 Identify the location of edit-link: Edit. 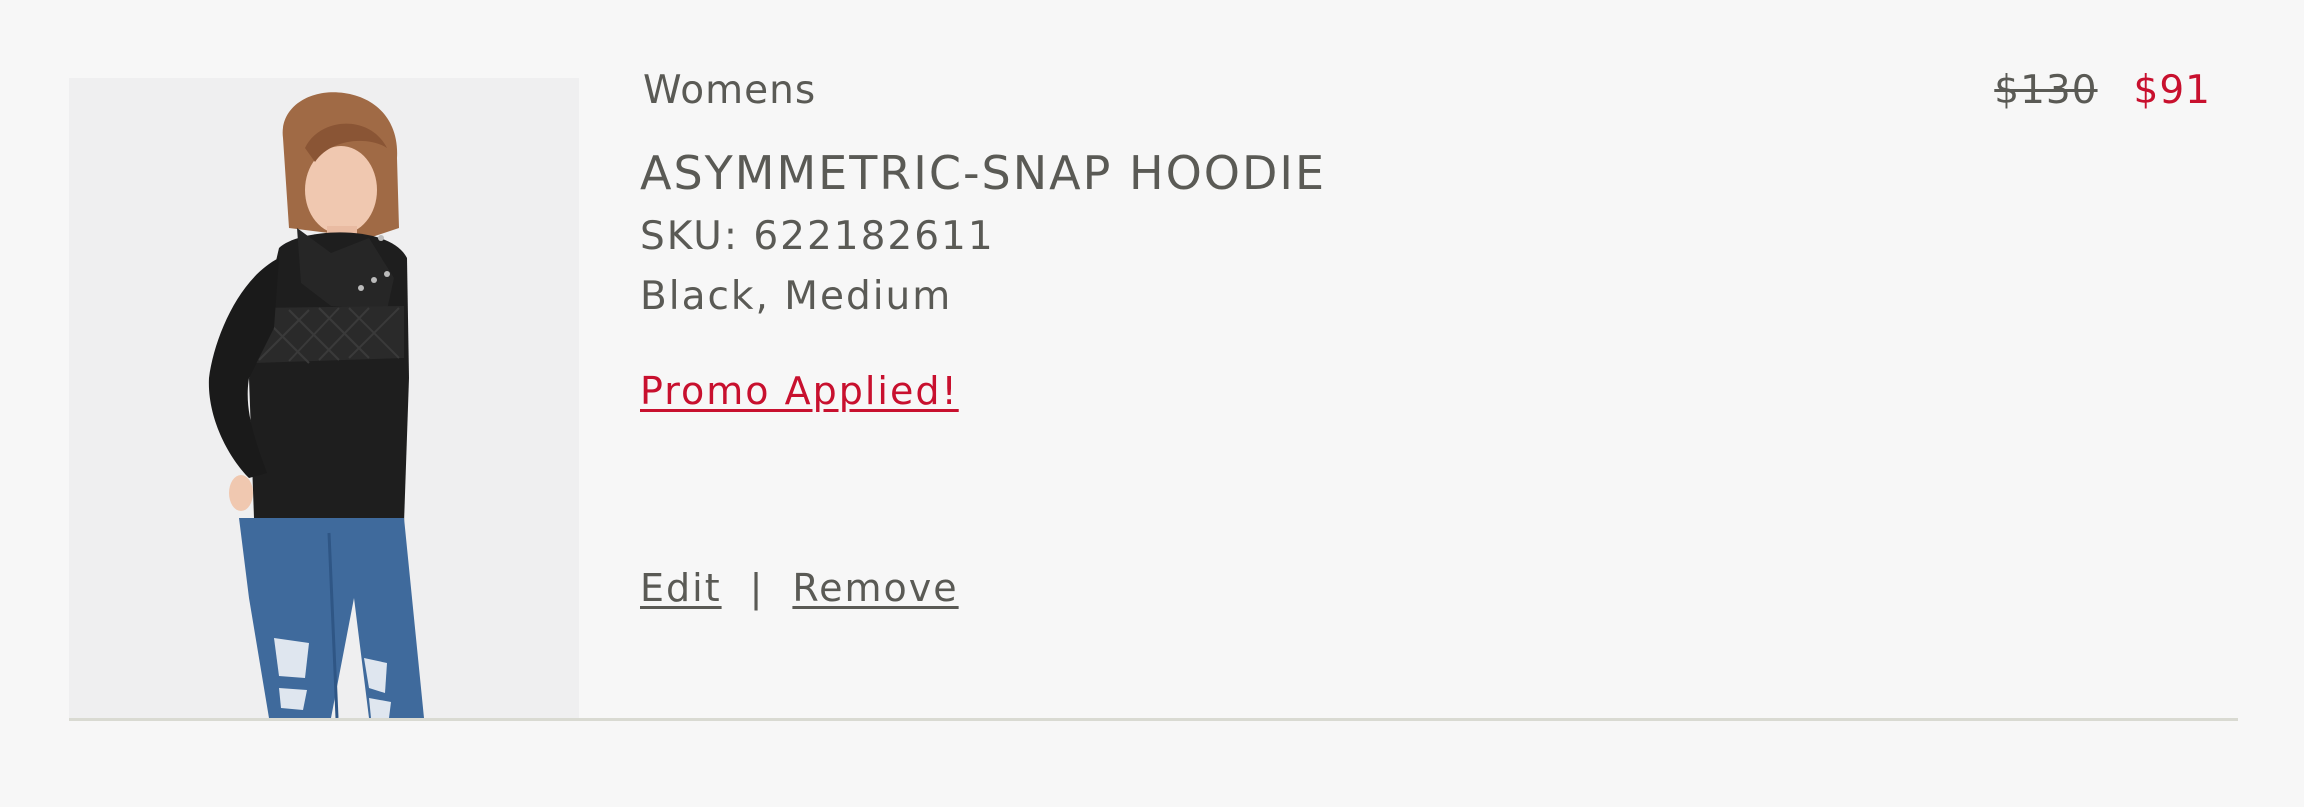
(681, 588).